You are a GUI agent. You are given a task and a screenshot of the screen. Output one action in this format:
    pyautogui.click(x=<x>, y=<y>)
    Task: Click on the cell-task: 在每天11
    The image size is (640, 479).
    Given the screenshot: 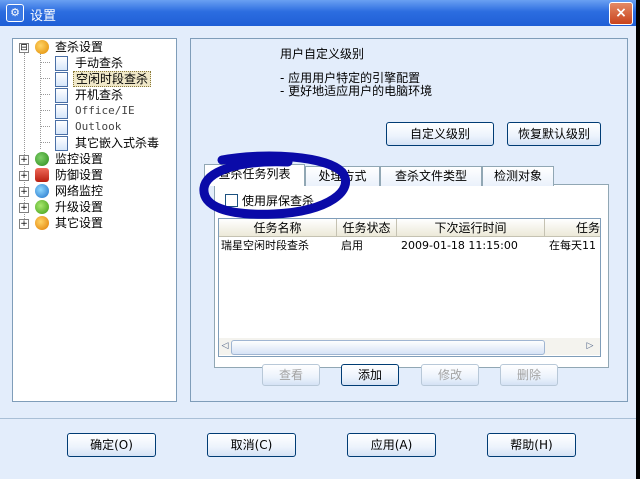 What is the action you would take?
    pyautogui.click(x=572, y=245)
    